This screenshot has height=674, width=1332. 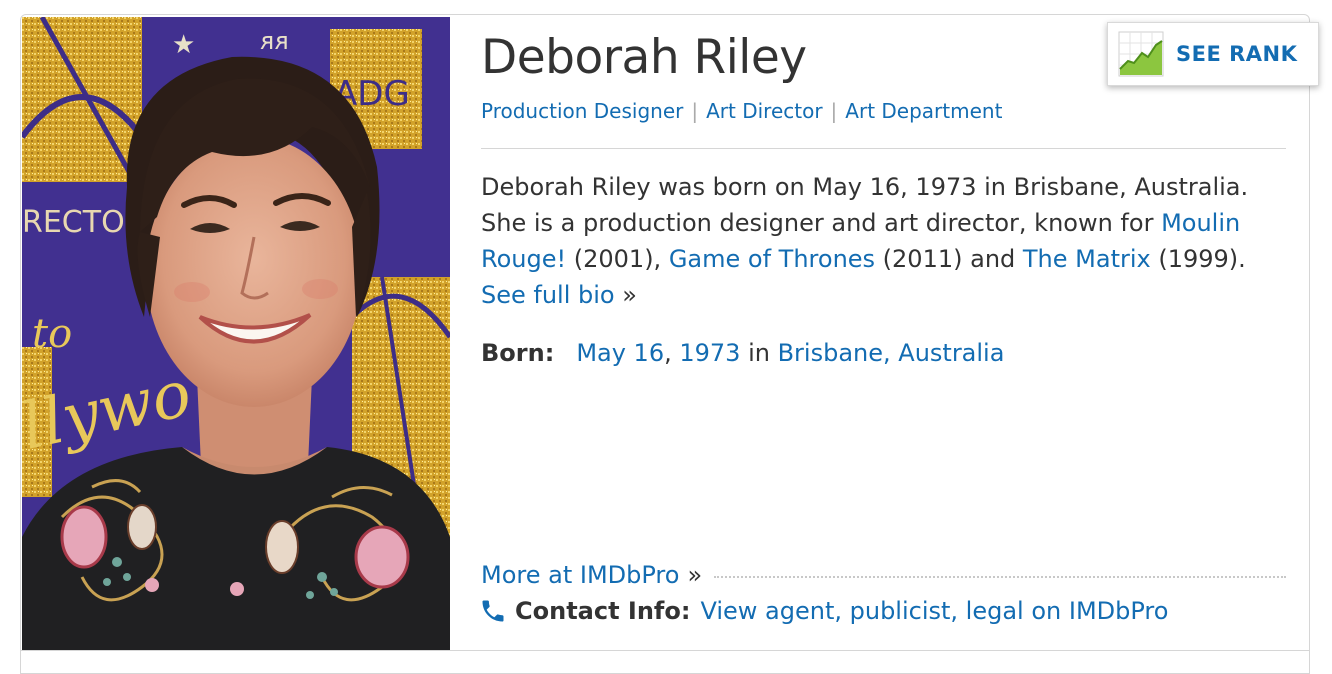 What do you see at coordinates (620, 353) in the screenshot?
I see `birth-date-link: May 16` at bounding box center [620, 353].